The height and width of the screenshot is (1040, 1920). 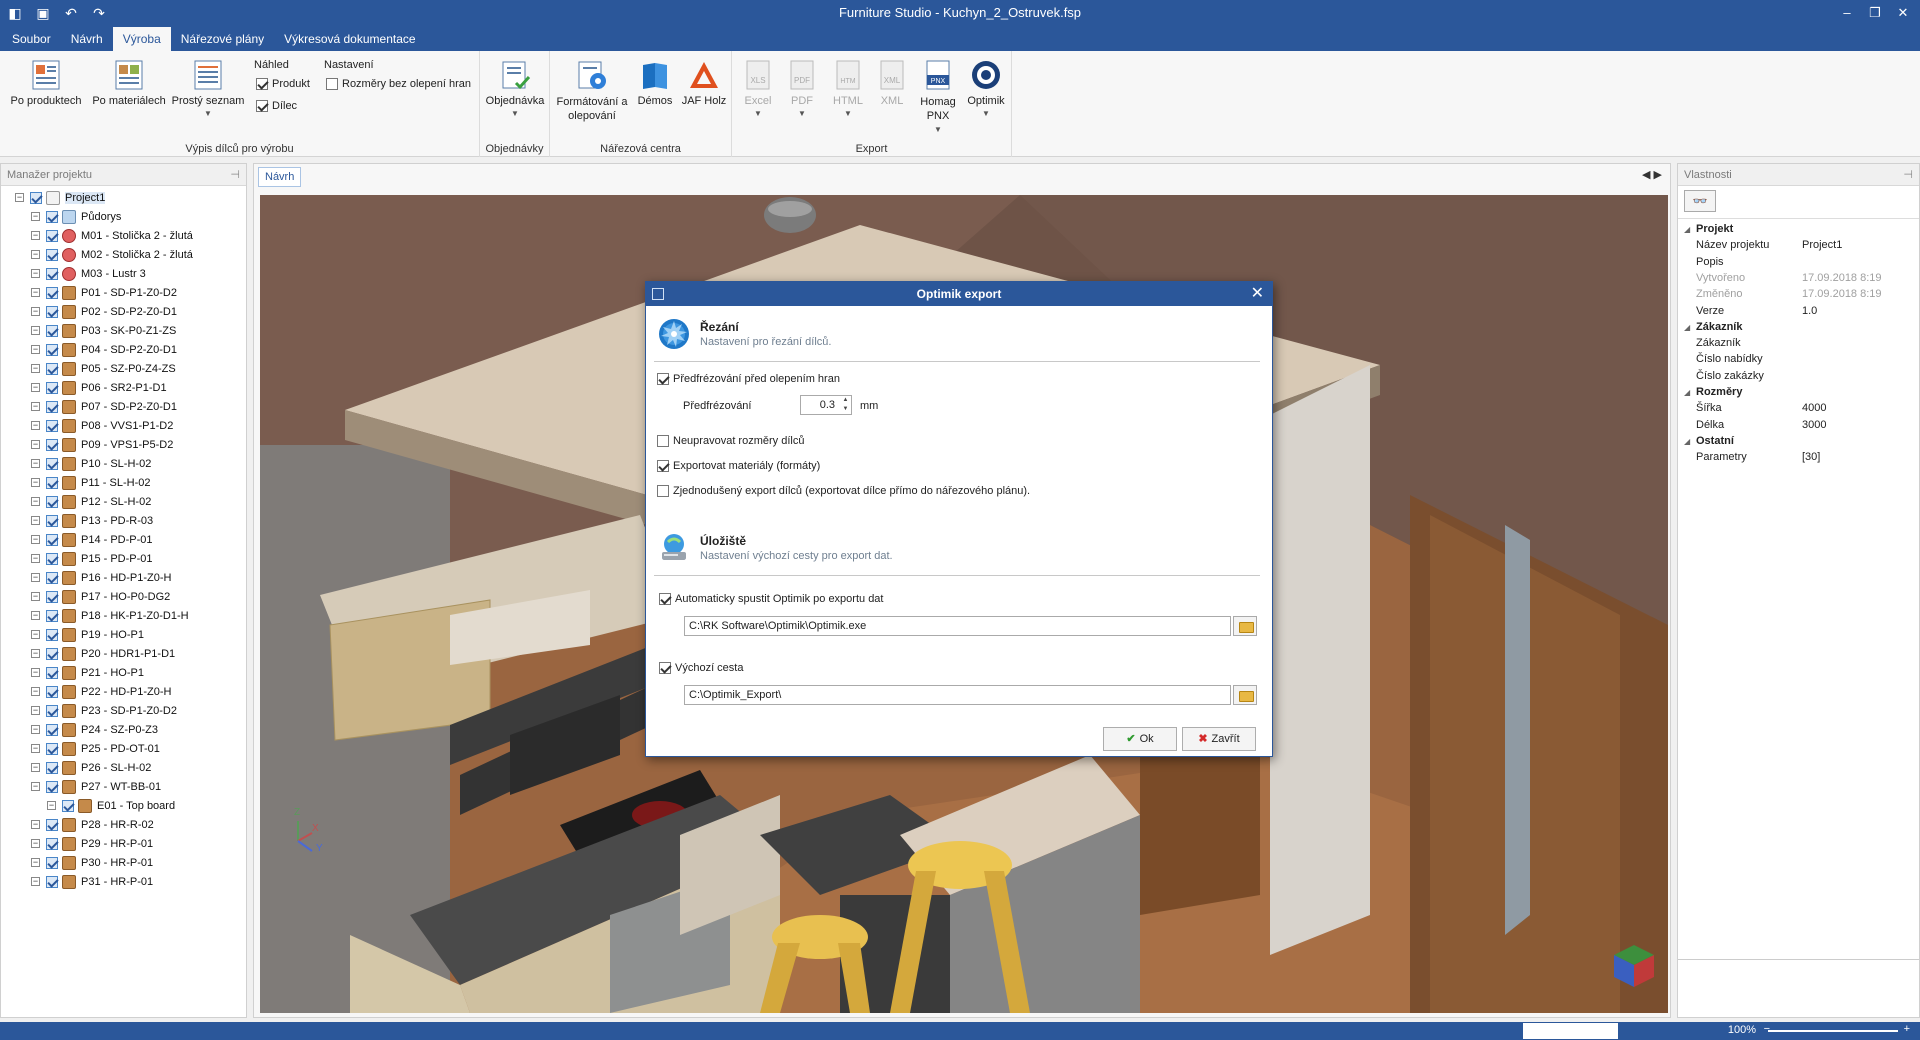 I want to click on pin-icon: ⊣, so click(x=1908, y=175).